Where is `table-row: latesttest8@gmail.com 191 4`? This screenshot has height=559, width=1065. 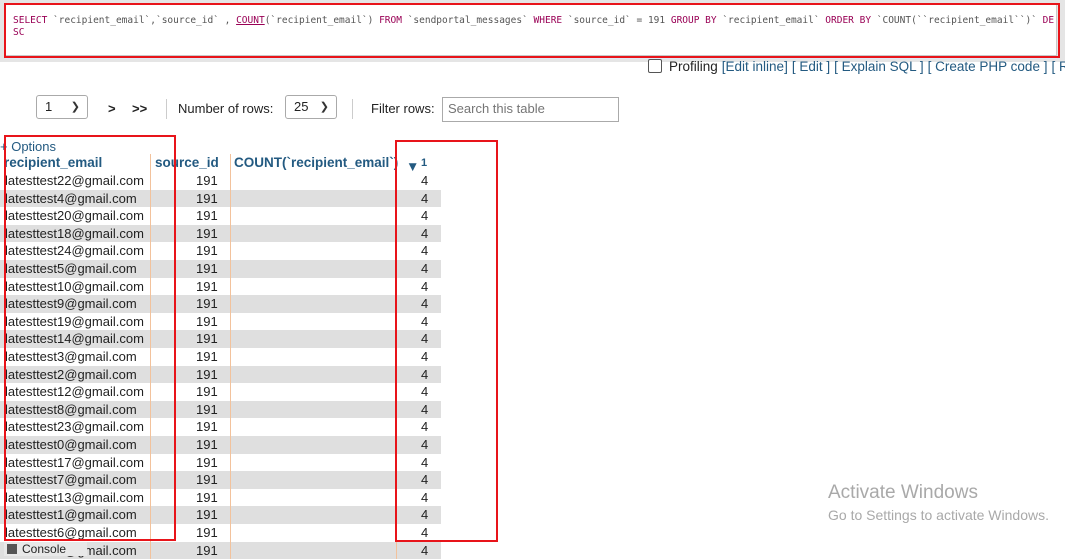 table-row: latesttest8@gmail.com 191 4 is located at coordinates (220, 409).